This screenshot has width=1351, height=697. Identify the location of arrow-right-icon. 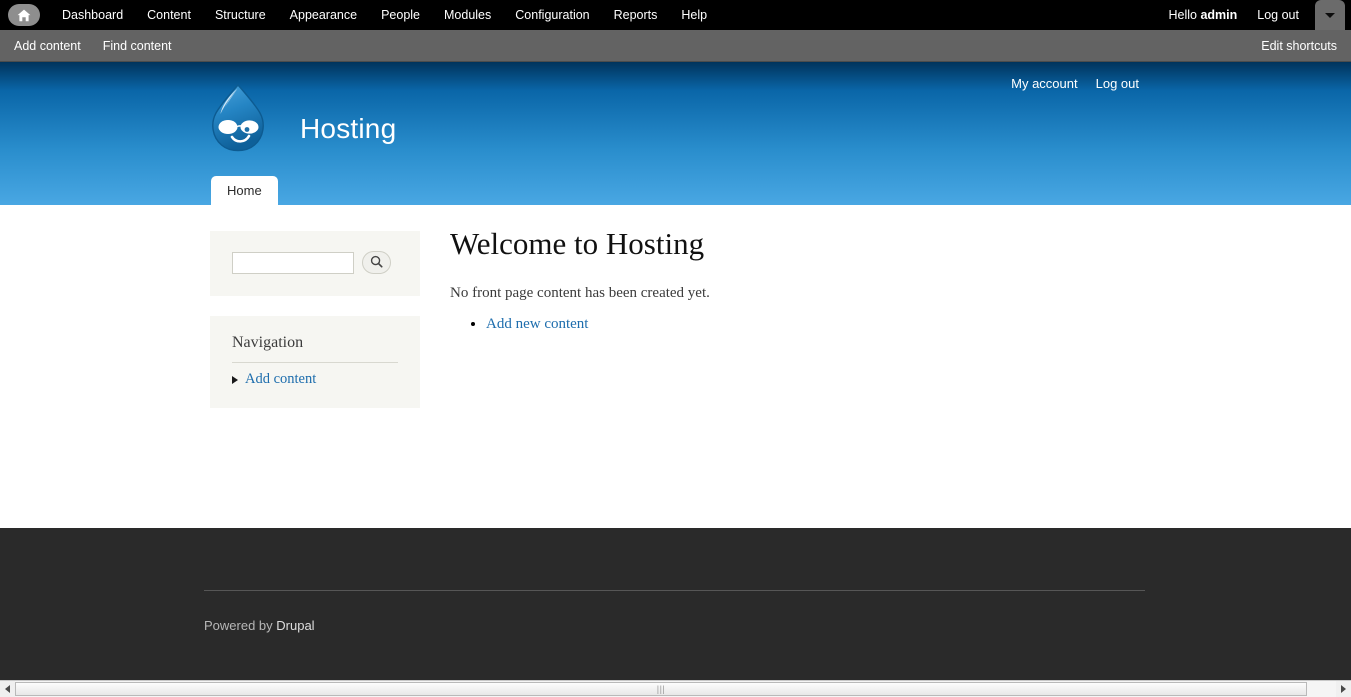
(1343, 689).